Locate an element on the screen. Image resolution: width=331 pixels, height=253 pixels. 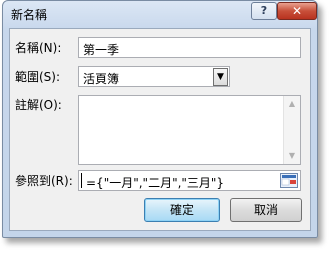
scope-select-value: 活頁簿 is located at coordinates (101, 79).